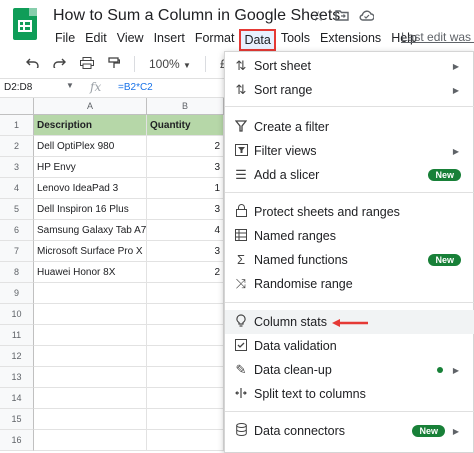  Describe the element at coordinates (32, 64) in the screenshot. I see `undo-icon` at that location.